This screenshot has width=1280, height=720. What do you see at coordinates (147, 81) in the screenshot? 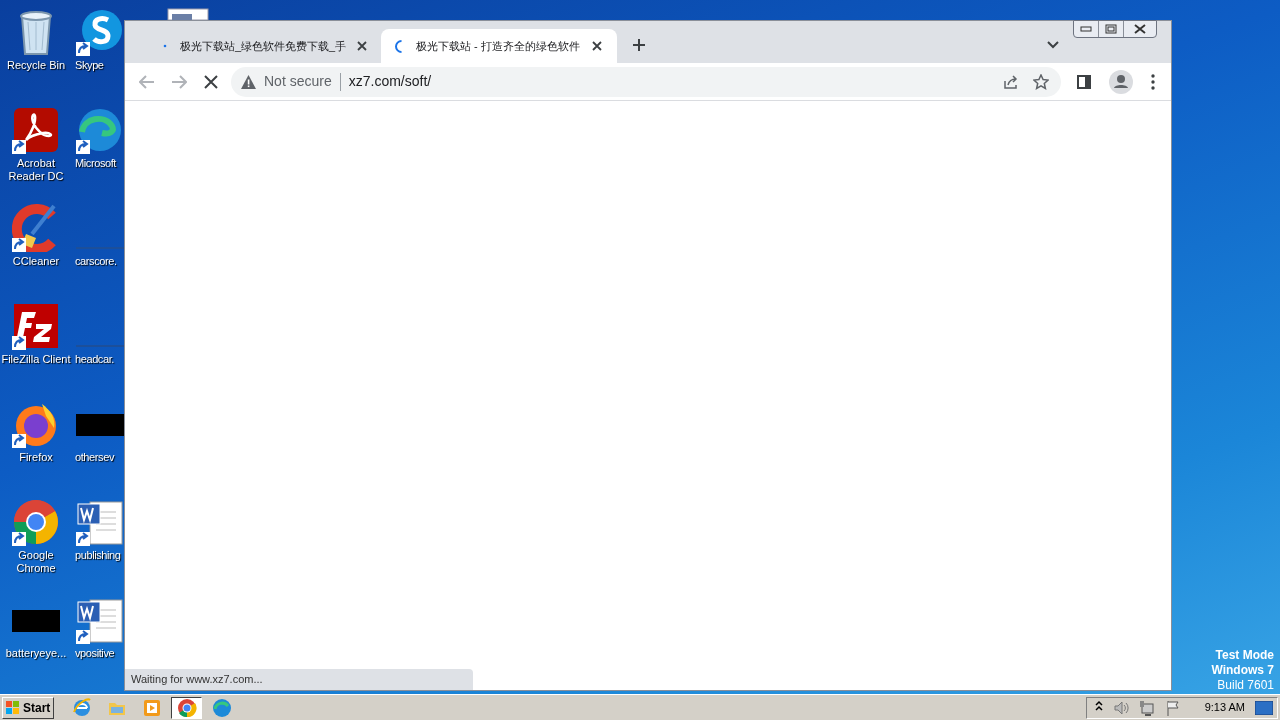
I see `back-arrow-icon` at bounding box center [147, 81].